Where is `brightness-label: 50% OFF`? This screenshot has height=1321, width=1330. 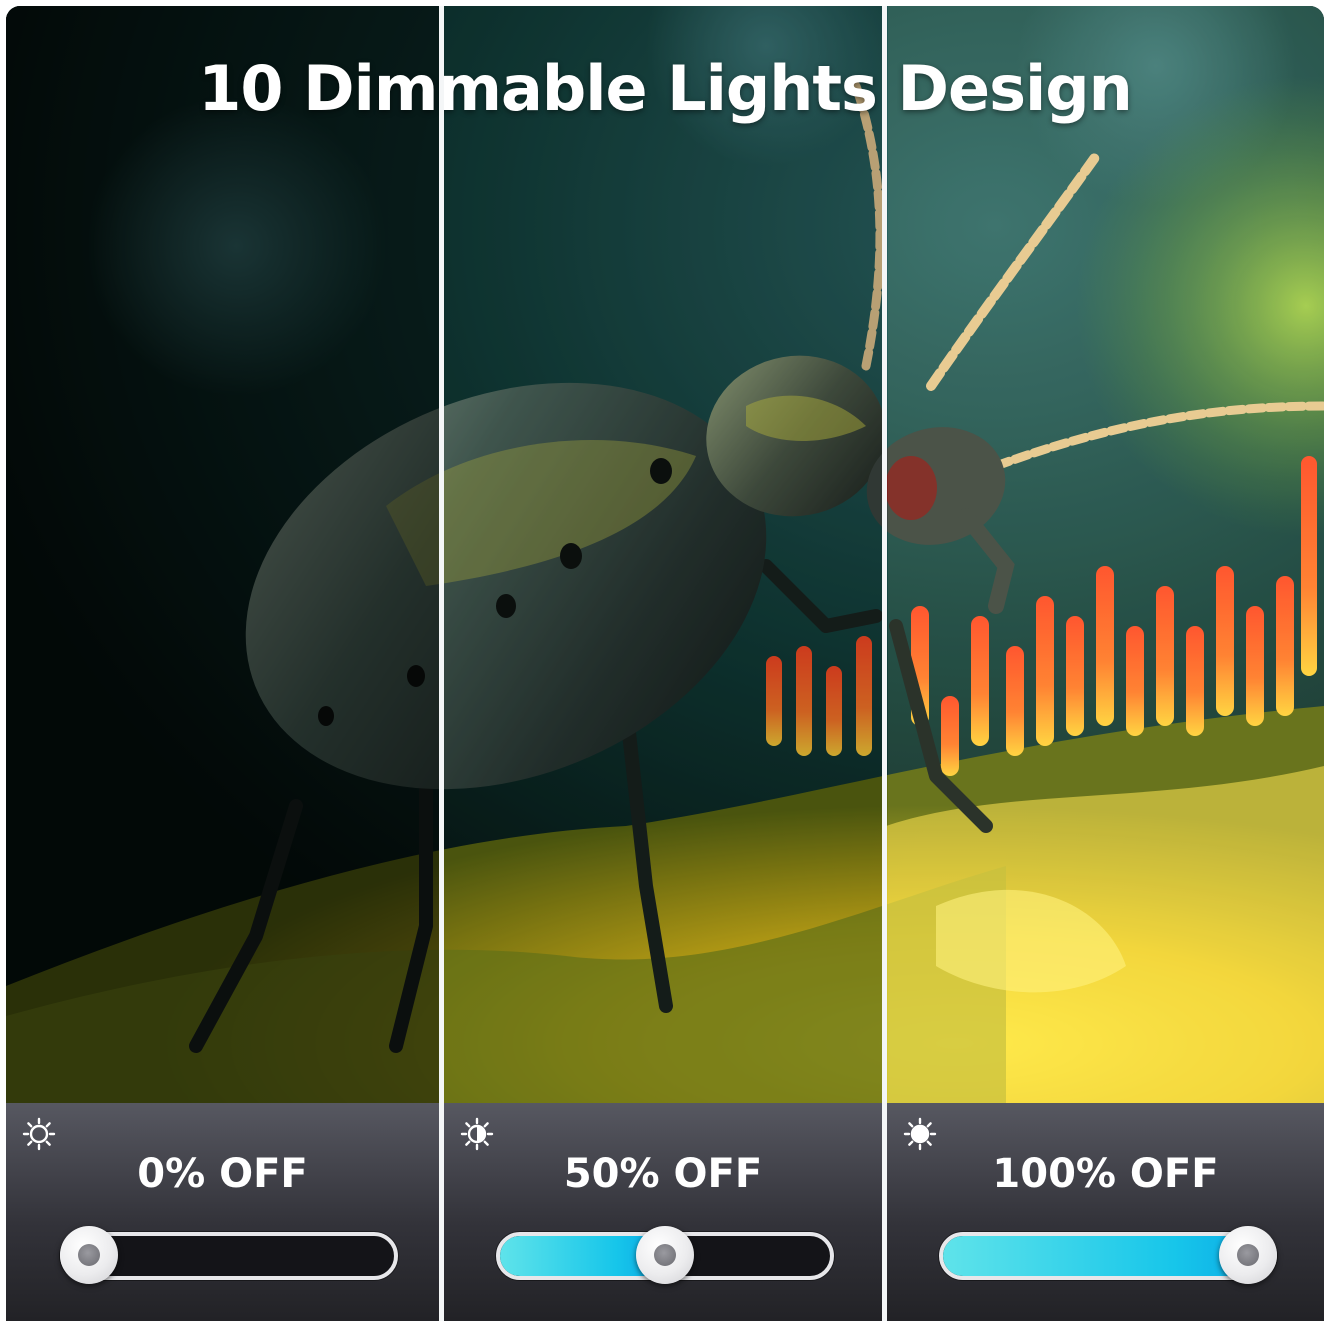 brightness-label: 50% OFF is located at coordinates (663, 1174).